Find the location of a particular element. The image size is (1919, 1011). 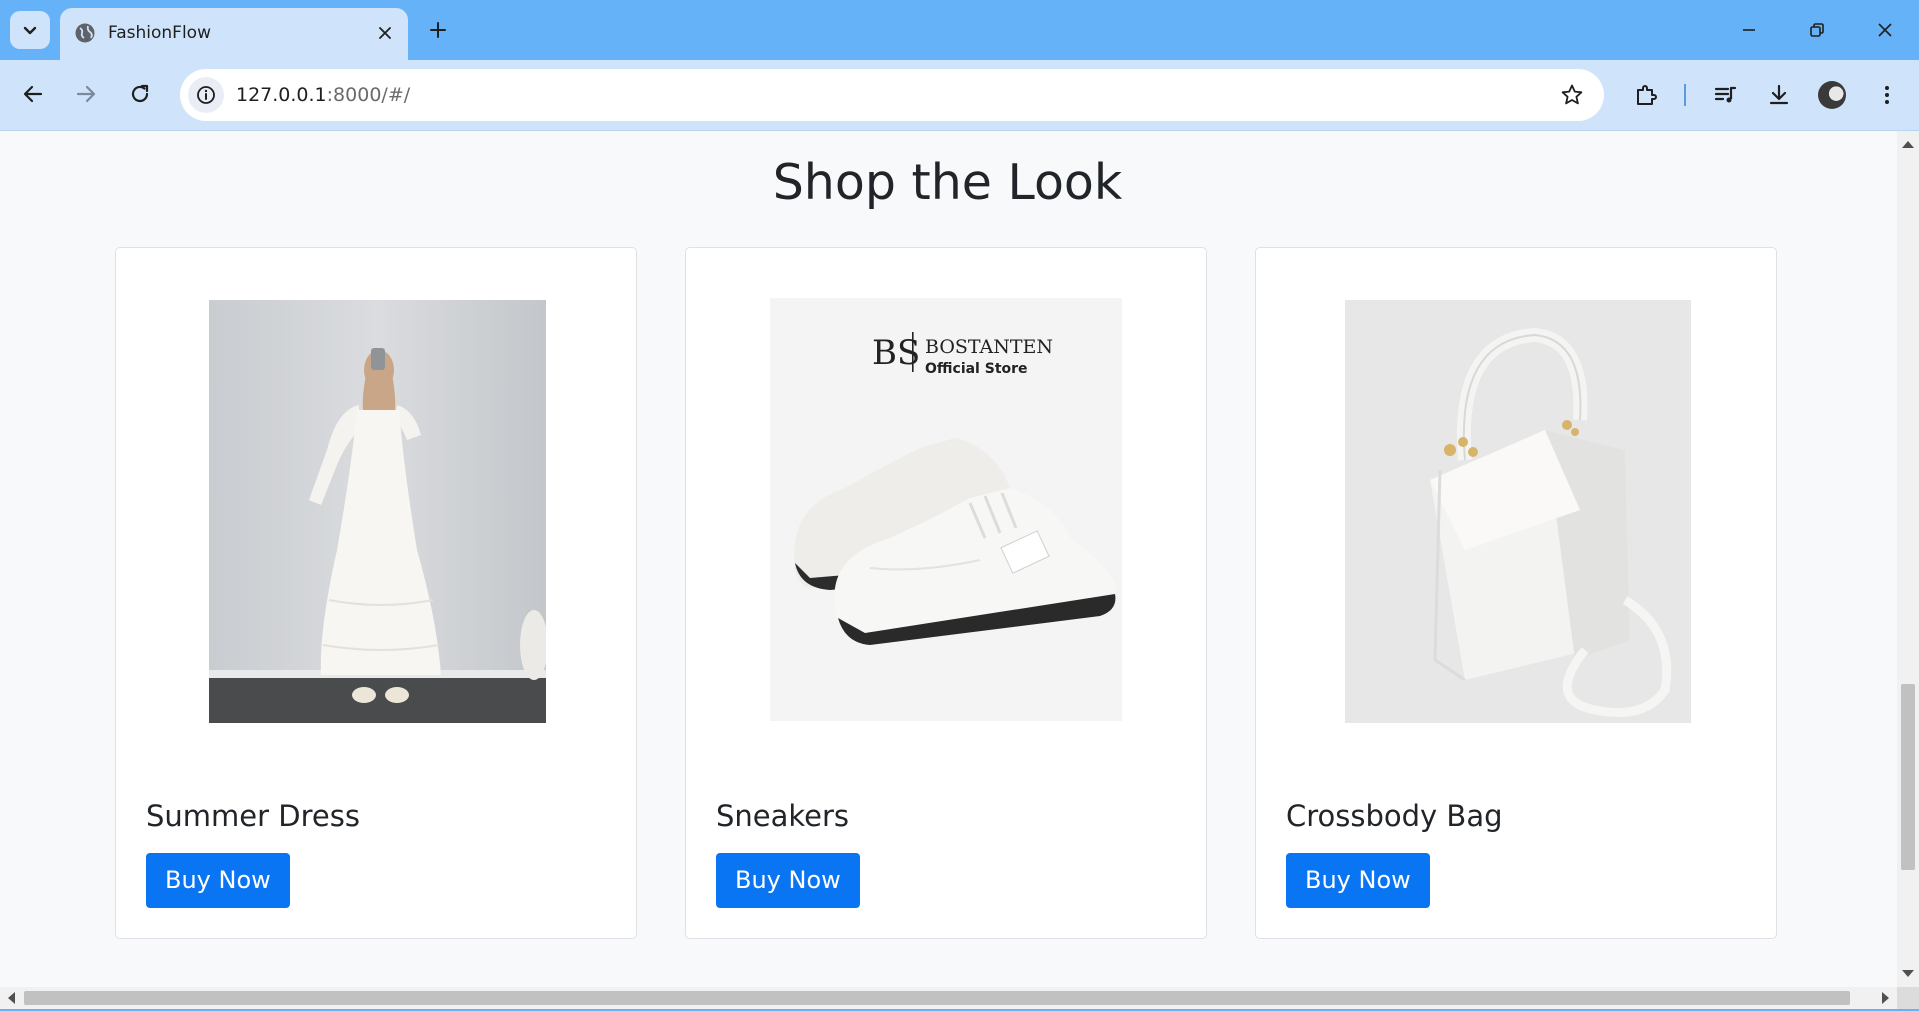

download-icon is located at coordinates (1779, 94).